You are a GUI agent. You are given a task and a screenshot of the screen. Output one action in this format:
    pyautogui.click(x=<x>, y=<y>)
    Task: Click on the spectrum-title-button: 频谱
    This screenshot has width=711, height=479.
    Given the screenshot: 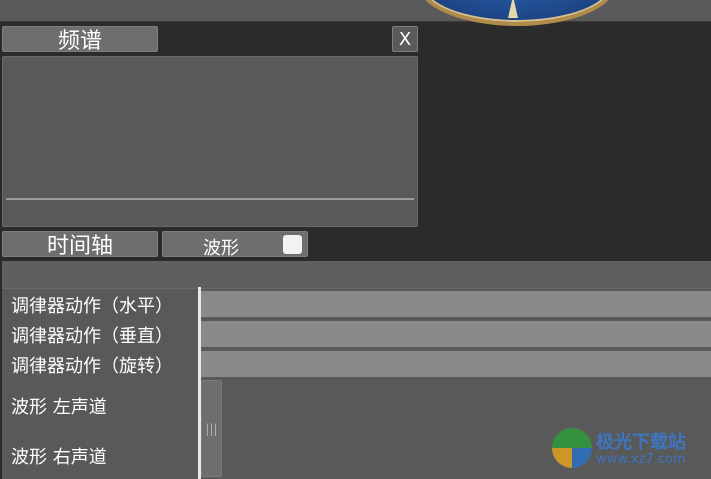 What is the action you would take?
    pyautogui.click(x=80, y=40)
    